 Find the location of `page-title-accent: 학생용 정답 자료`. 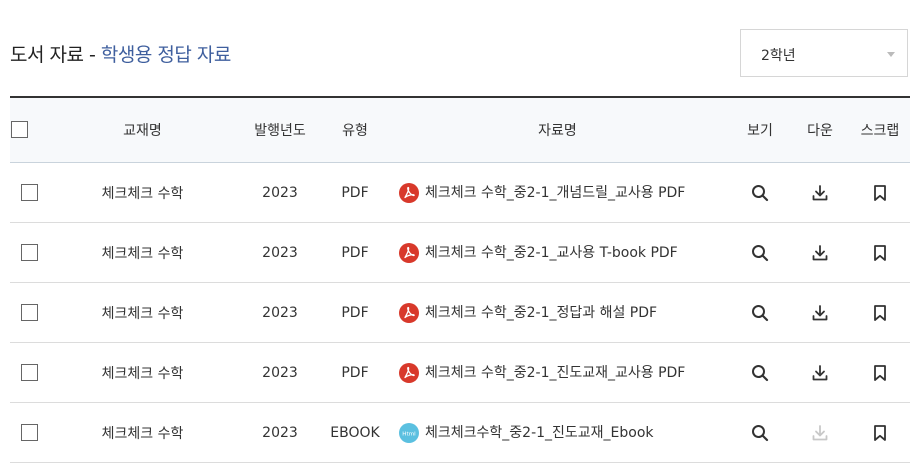

page-title-accent: 학생용 정답 자료 is located at coordinates (165, 55).